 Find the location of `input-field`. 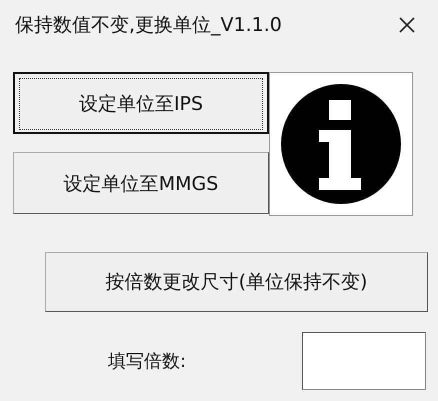

input-field is located at coordinates (364, 361).